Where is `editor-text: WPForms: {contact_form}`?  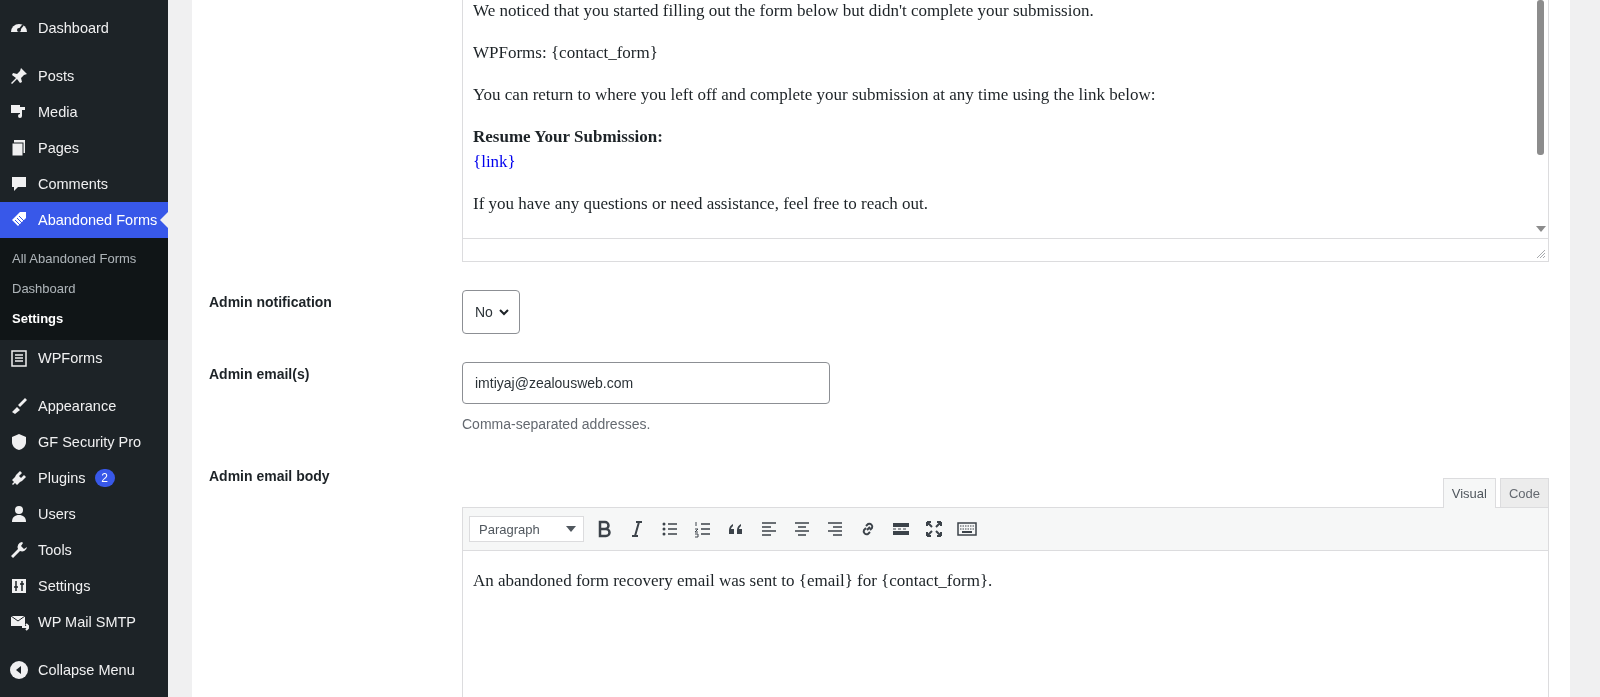 editor-text: WPForms: {contact_form} is located at coordinates (566, 53).